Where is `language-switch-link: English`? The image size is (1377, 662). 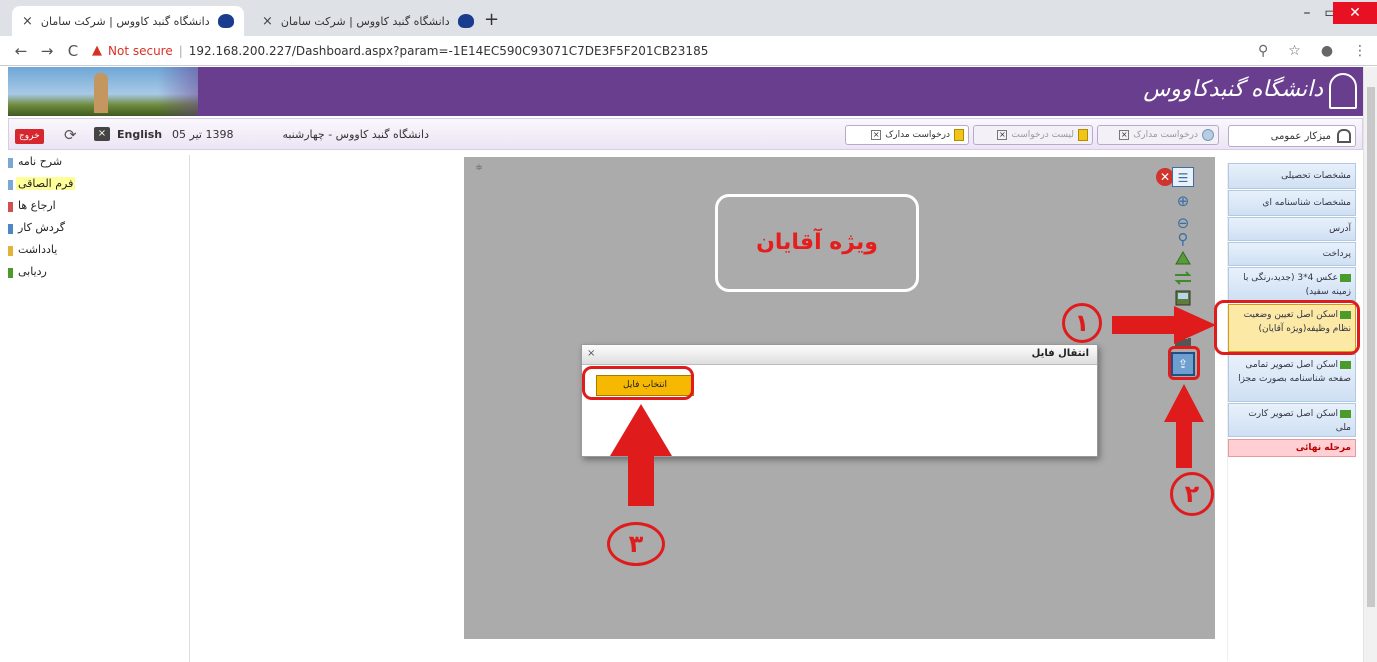 language-switch-link: English is located at coordinates (139, 134).